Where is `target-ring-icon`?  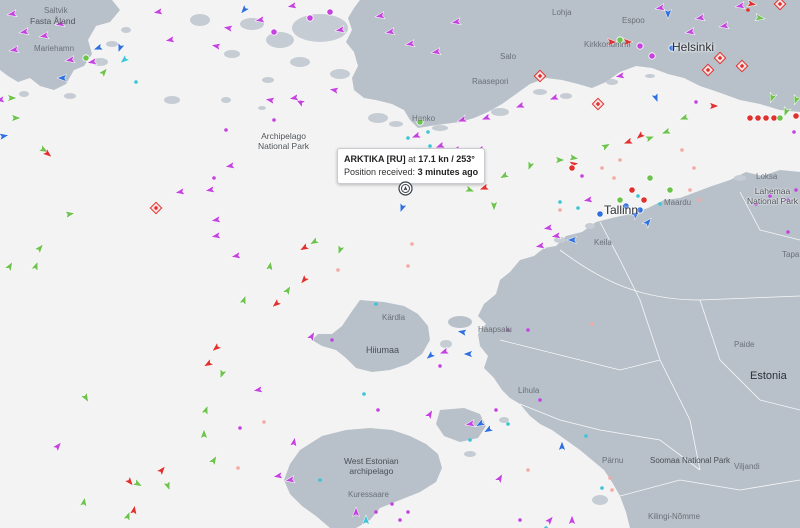
target-ring-icon is located at coordinates (405, 188).